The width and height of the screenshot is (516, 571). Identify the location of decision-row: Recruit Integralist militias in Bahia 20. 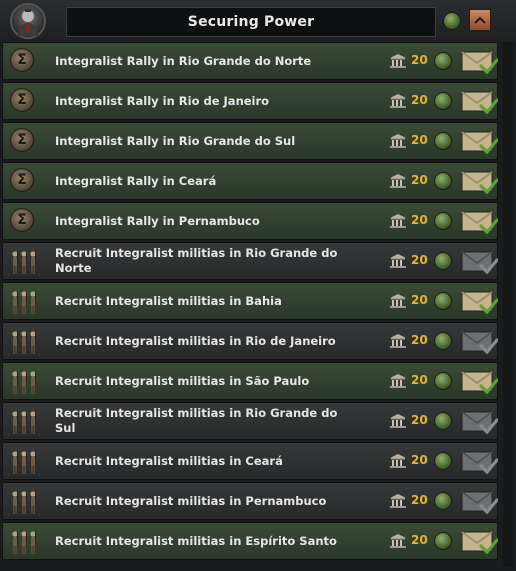
(250, 301).